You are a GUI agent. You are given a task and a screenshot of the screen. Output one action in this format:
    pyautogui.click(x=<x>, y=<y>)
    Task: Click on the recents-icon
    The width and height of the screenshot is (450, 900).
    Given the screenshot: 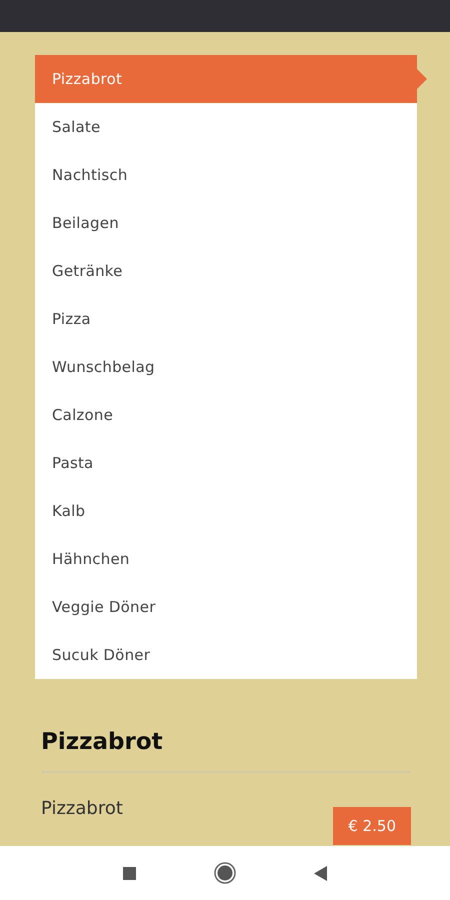 What is the action you would take?
    pyautogui.click(x=129, y=873)
    